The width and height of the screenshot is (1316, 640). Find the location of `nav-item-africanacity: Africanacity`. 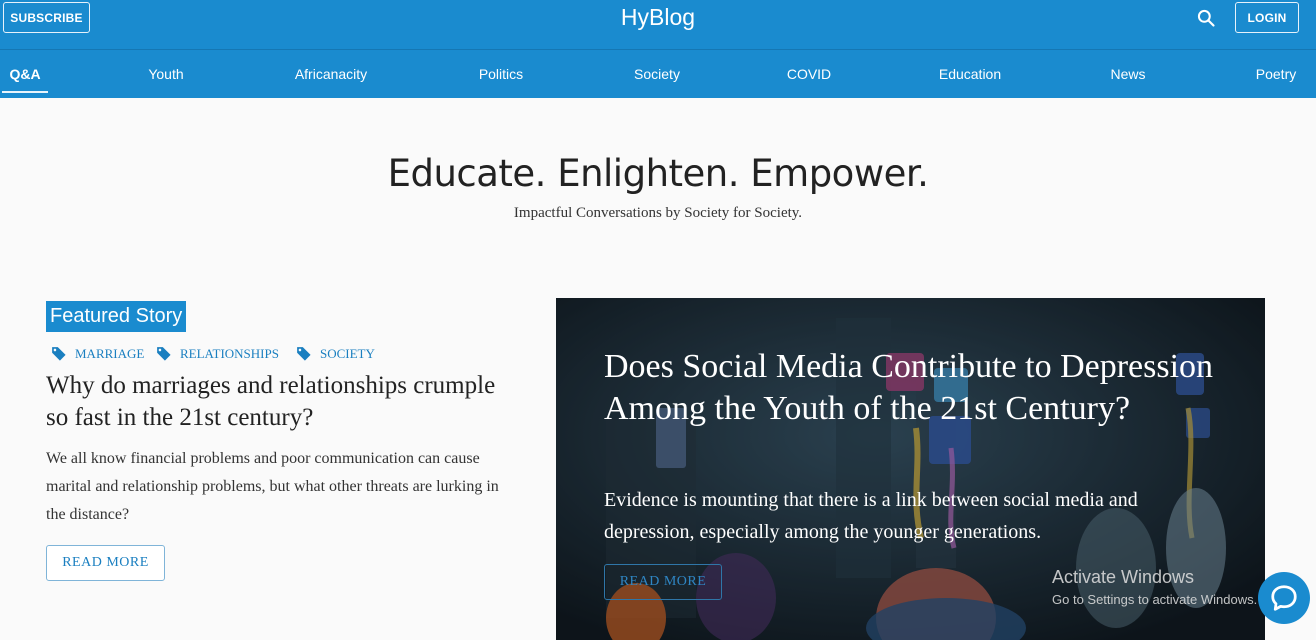

nav-item-africanacity: Africanacity is located at coordinates (331, 74).